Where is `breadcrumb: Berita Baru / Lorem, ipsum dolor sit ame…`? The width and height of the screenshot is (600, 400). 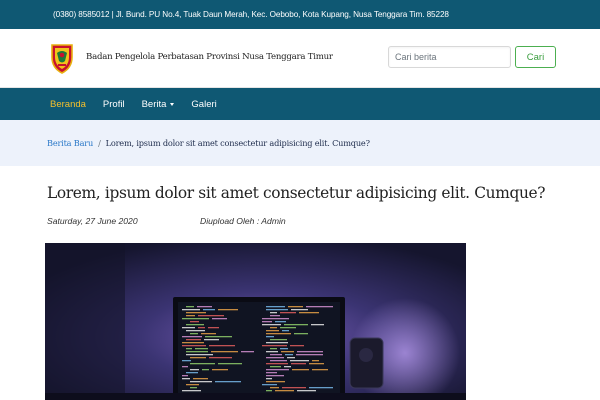 breadcrumb: Berita Baru / Lorem, ipsum dolor sit ame… is located at coordinates (300, 143).